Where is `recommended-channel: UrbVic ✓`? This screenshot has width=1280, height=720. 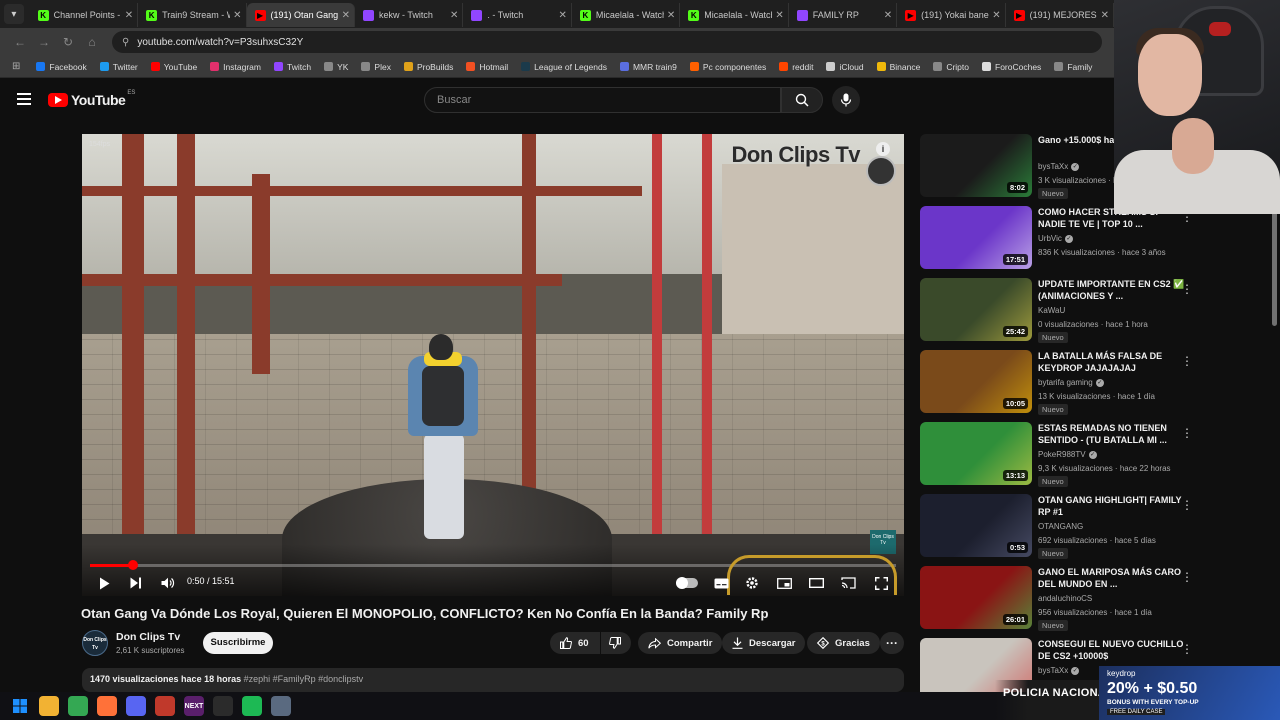
recommended-channel: UrbVic ✓ is located at coordinates (1055, 238).